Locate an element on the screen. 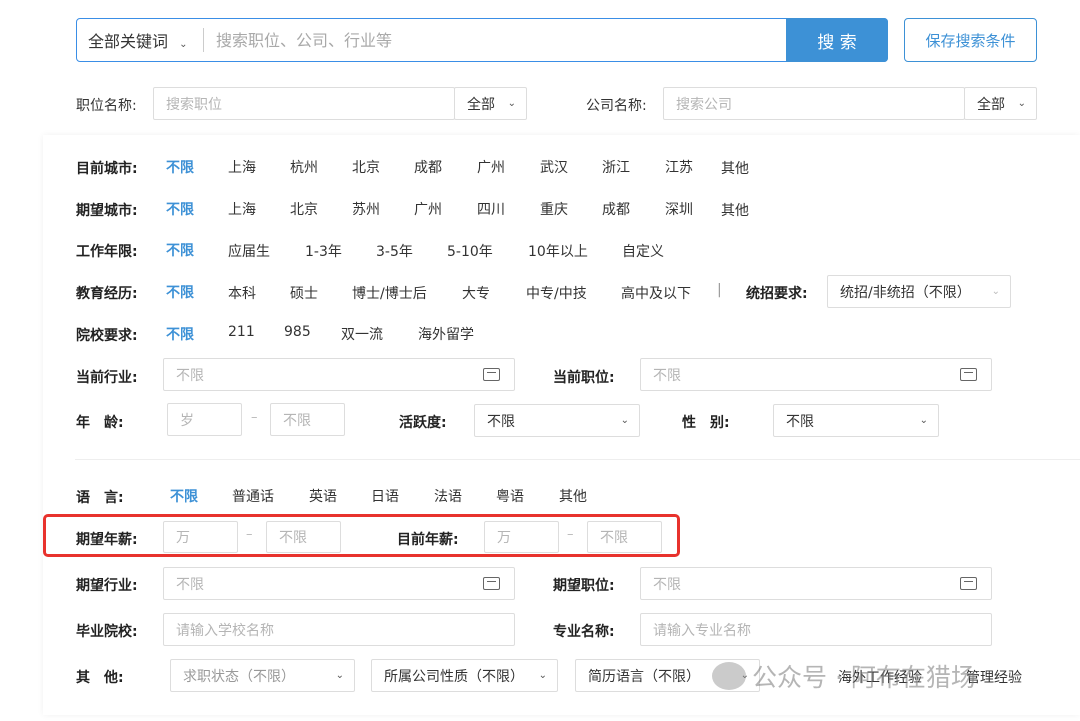 The width and height of the screenshot is (1080, 721). work-years-option: 应届生 is located at coordinates (249, 251).